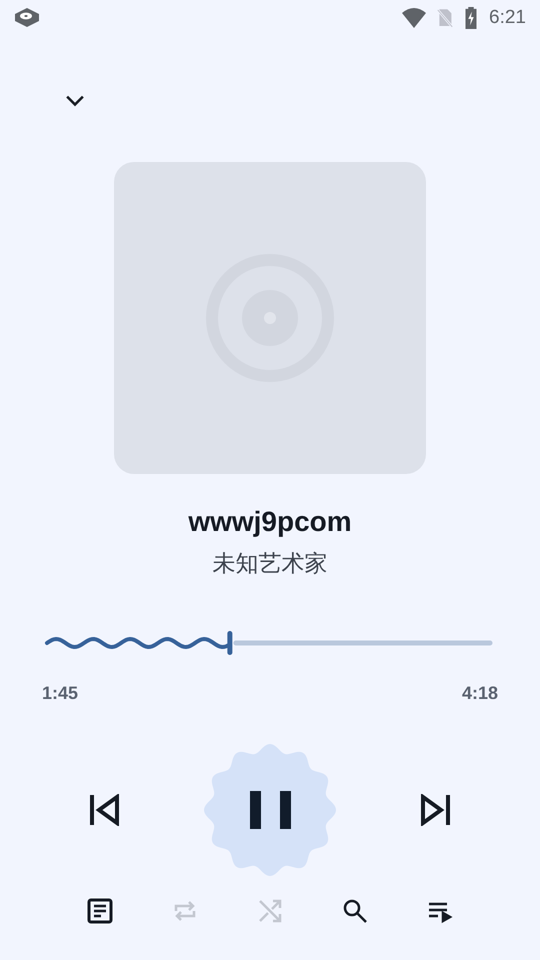 This screenshot has height=960, width=540. What do you see at coordinates (480, 693) in the screenshot?
I see `total-time: 4:18` at bounding box center [480, 693].